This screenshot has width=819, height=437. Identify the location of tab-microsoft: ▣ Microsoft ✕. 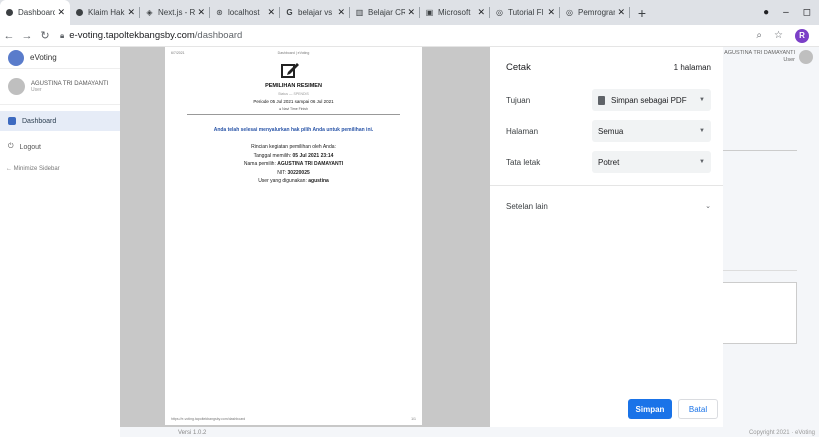
(455, 12).